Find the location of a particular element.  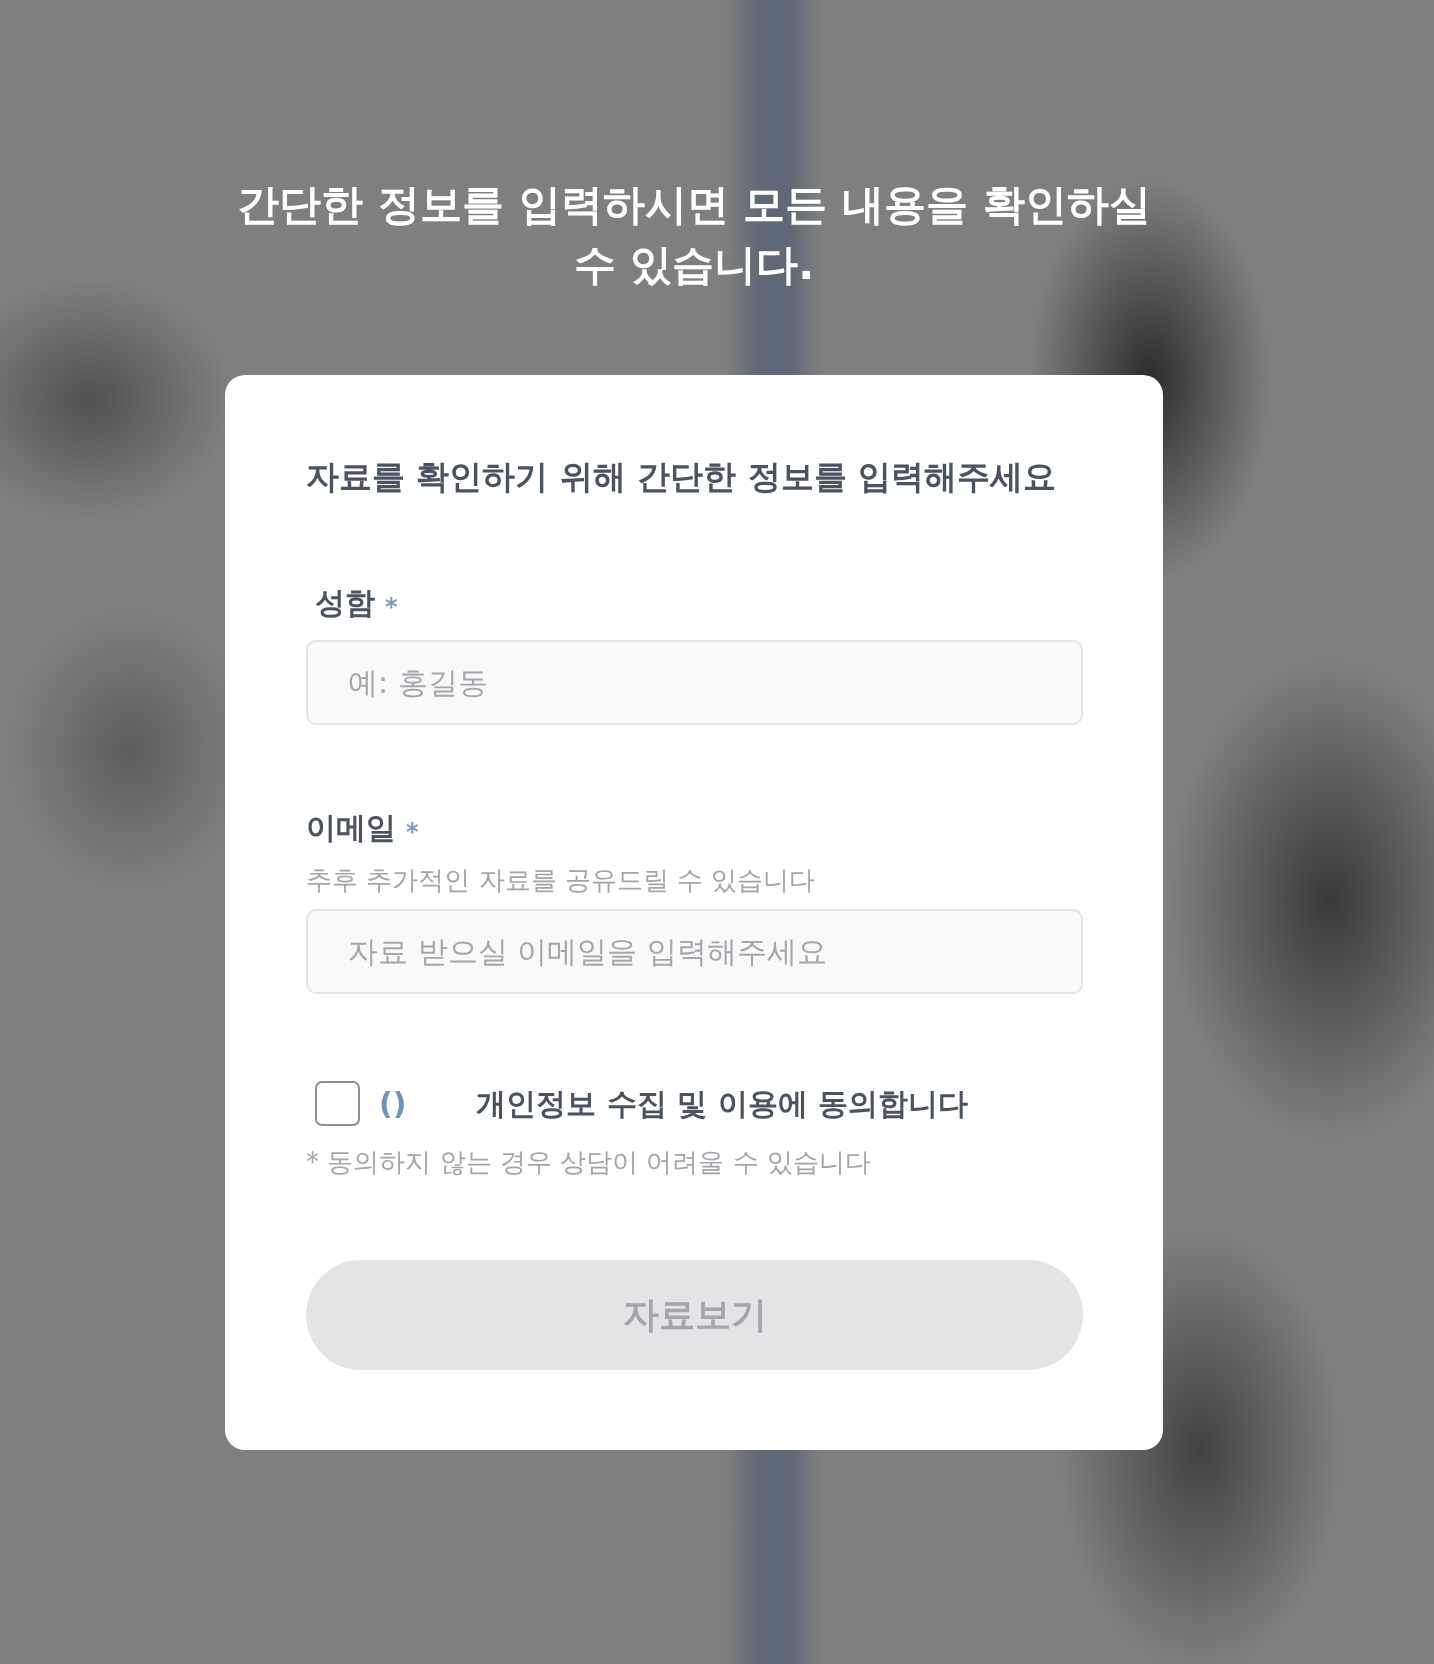

form-title: 자료를 확인하기 위해 간단한 정보를 입력해주세요 is located at coordinates (682, 477).